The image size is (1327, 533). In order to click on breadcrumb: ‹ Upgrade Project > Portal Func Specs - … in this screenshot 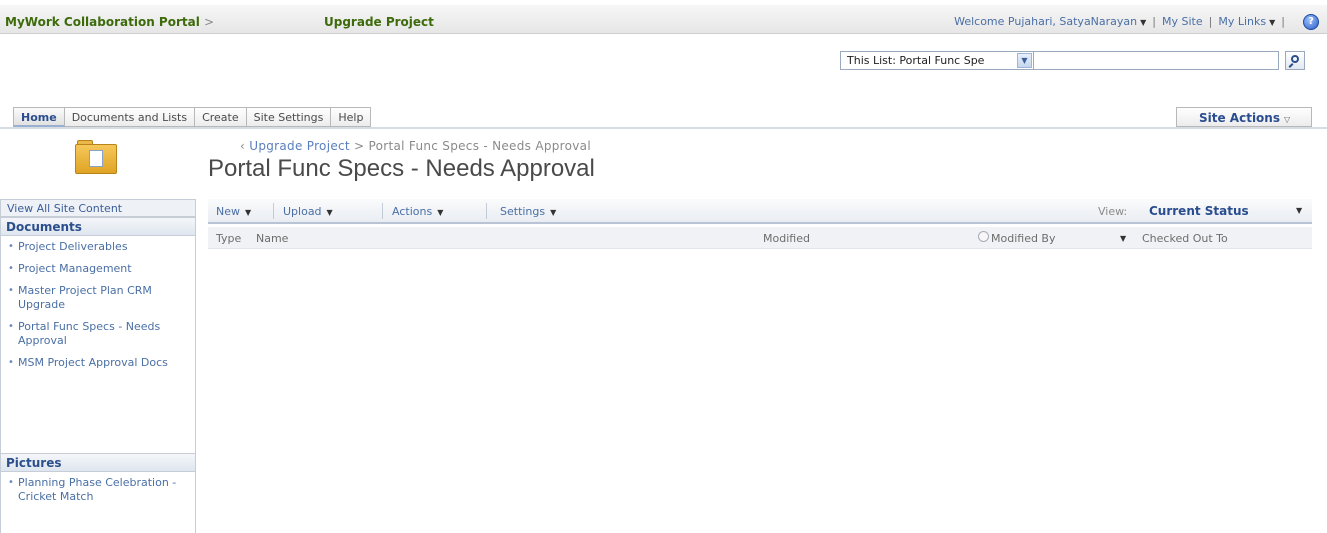, I will do `click(415, 146)`.